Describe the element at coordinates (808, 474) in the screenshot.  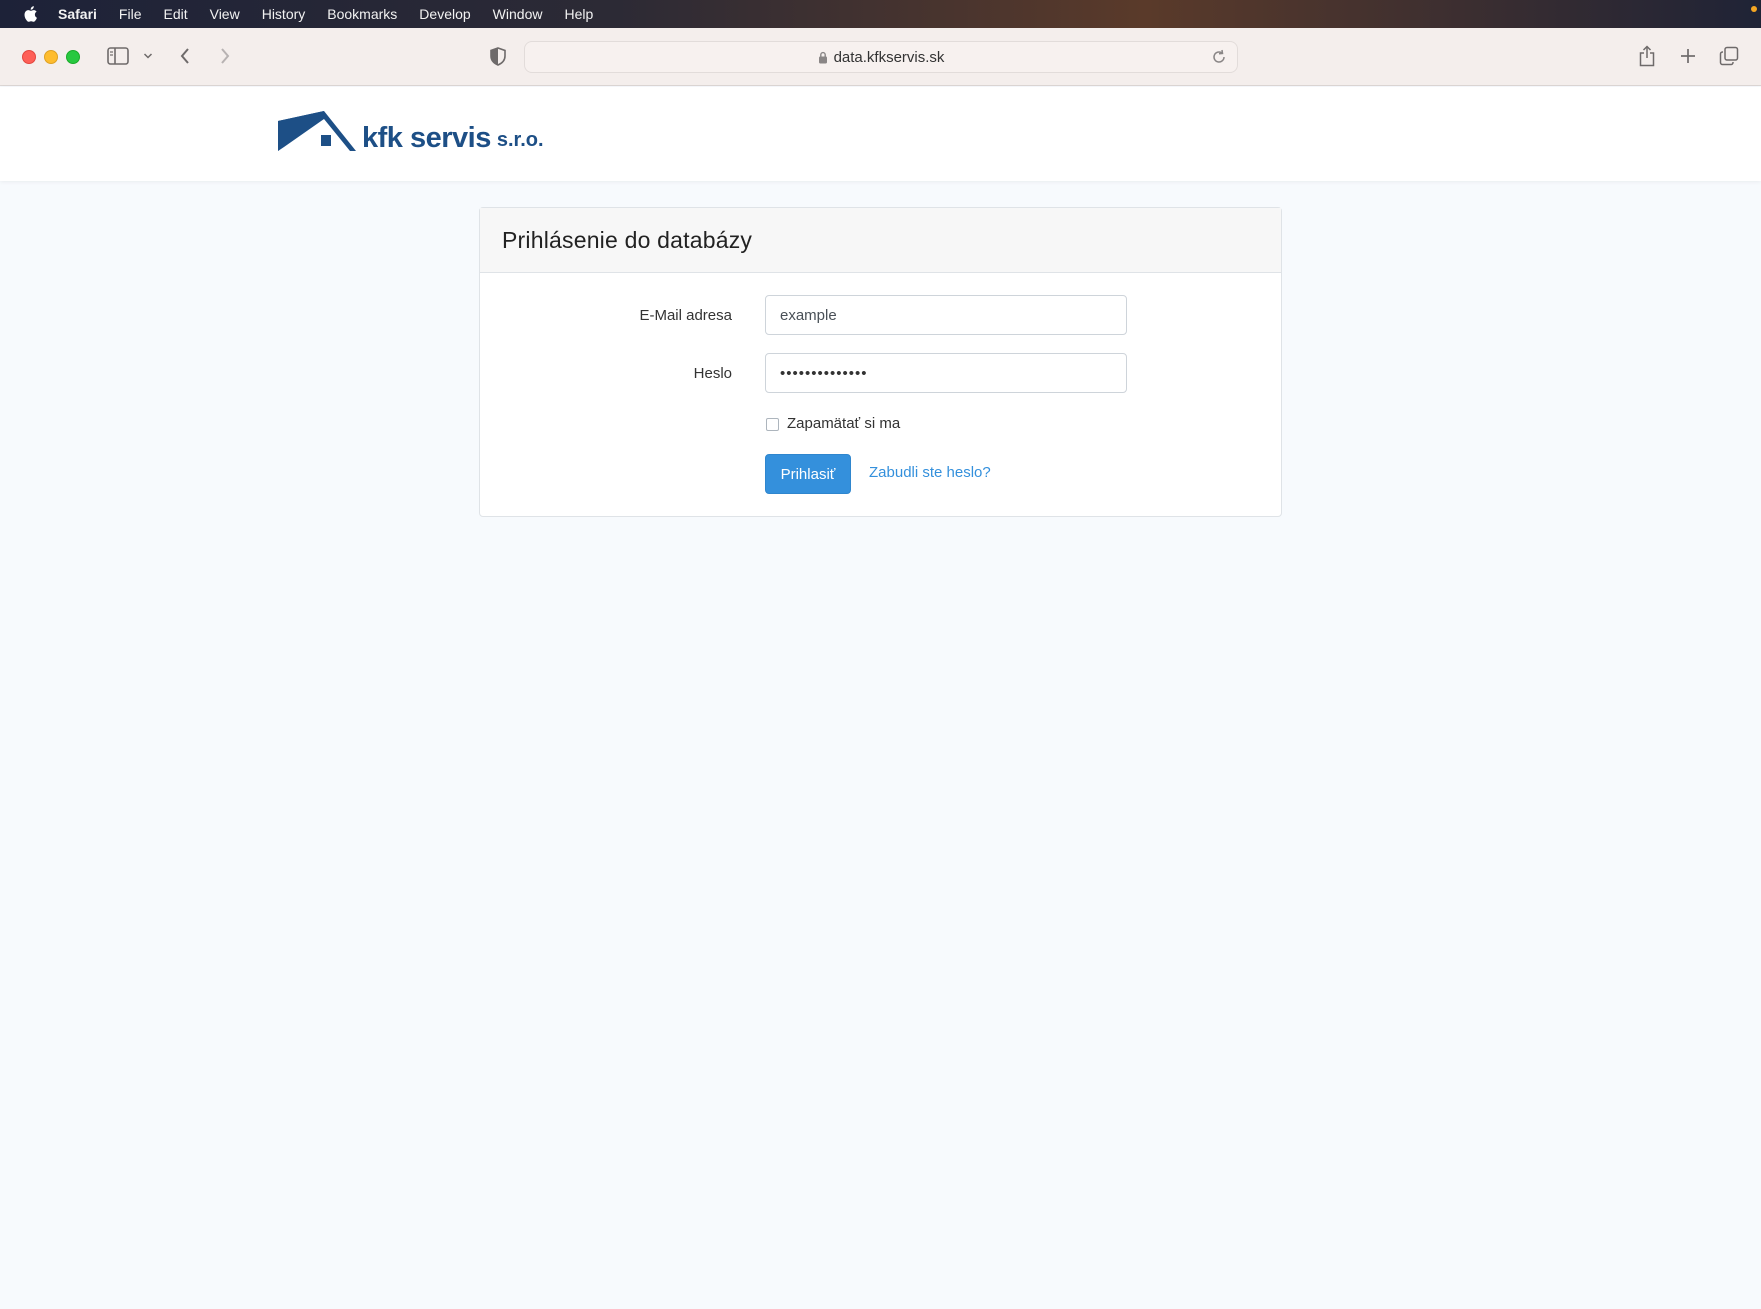
I see `login-button: Prihlasiť` at that location.